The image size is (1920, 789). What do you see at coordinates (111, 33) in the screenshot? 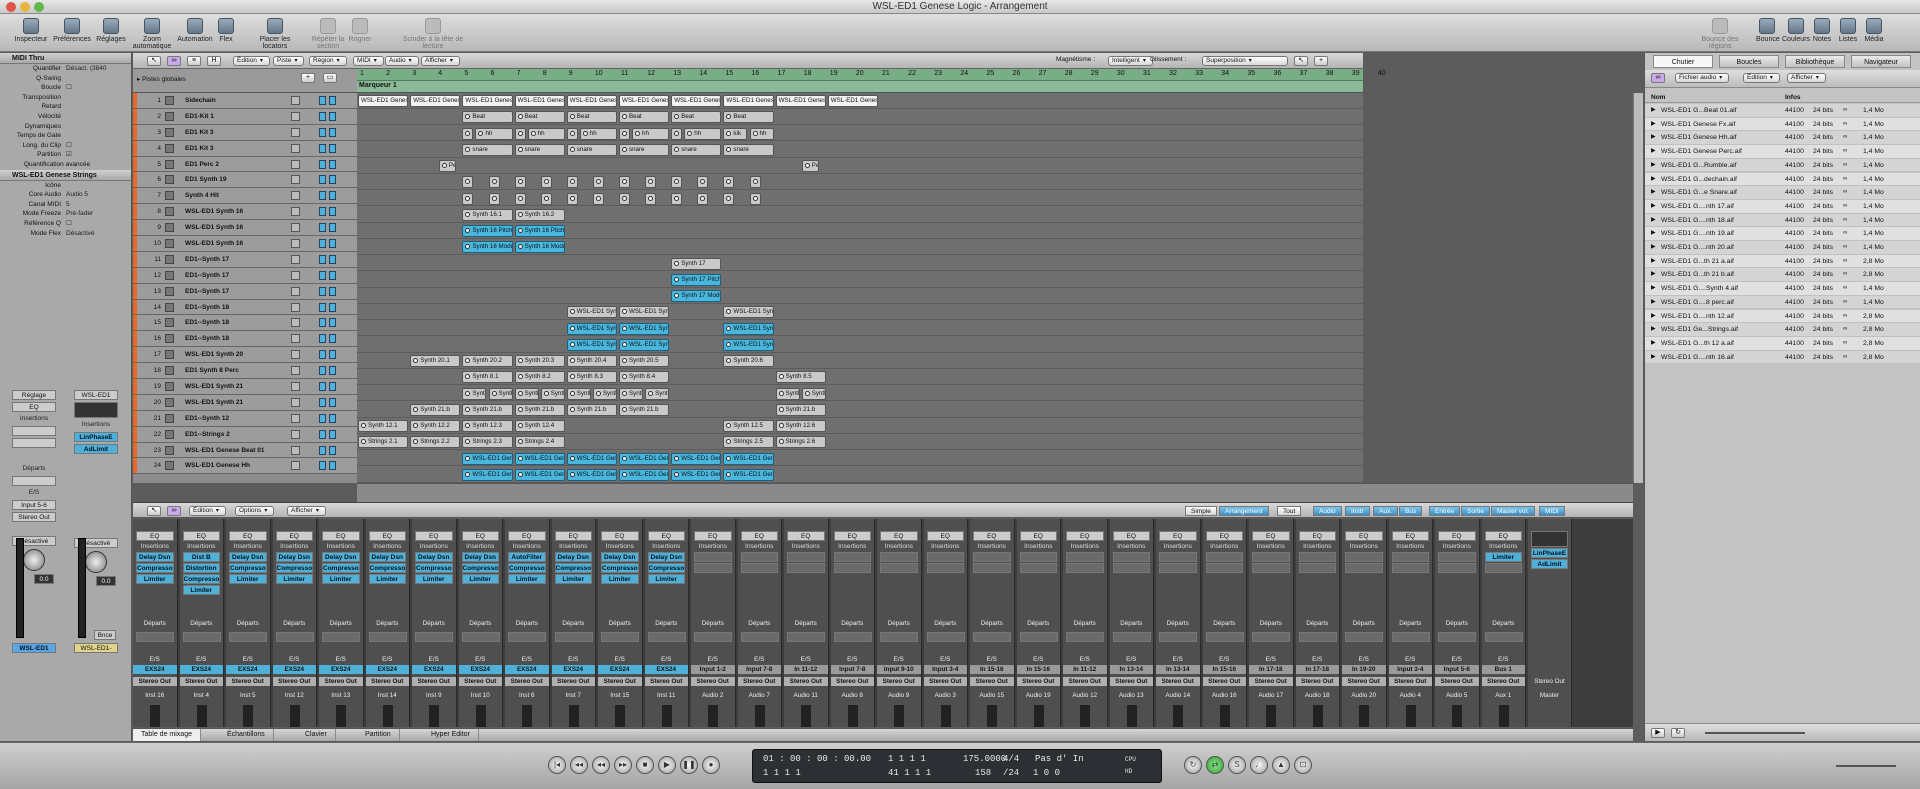
I see `toolbar-button: Réglages` at bounding box center [111, 33].